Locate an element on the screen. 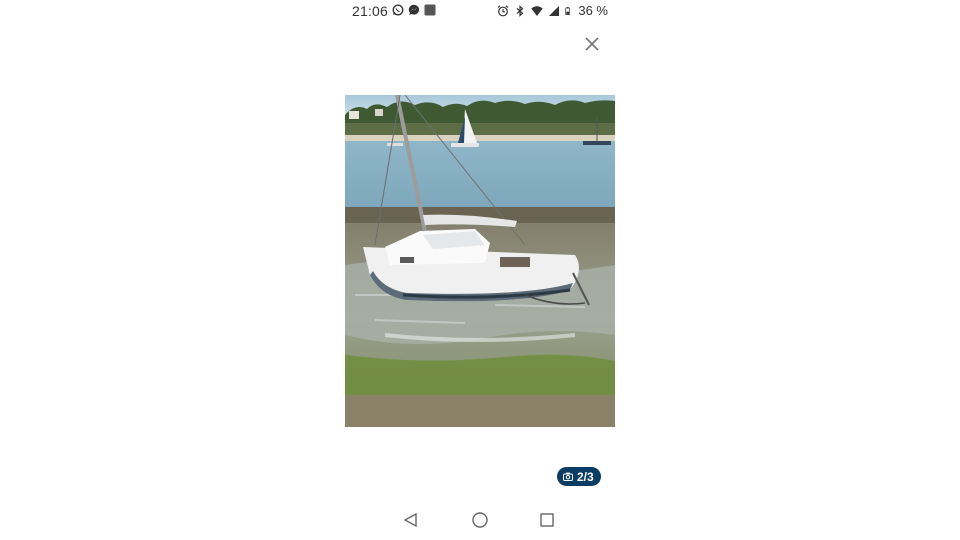 The height and width of the screenshot is (540, 960). signal-4g-icon is located at coordinates (554, 10).